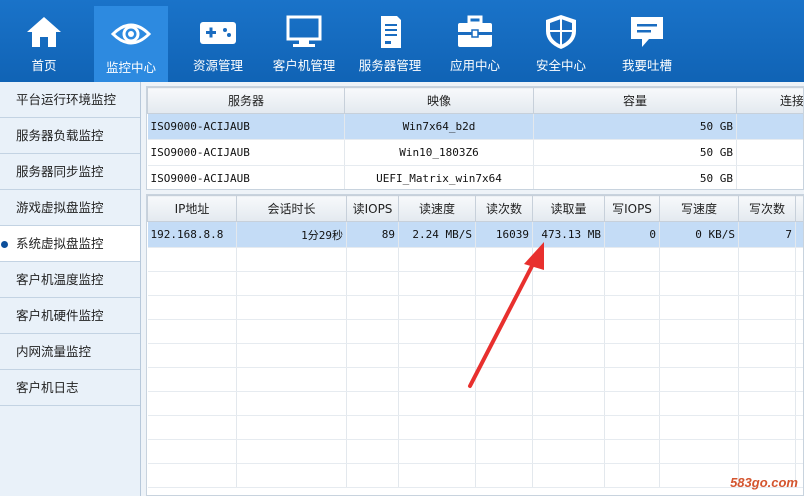  Describe the element at coordinates (304, 65) in the screenshot. I see `nav-client-management-label: 客户机管理` at that location.